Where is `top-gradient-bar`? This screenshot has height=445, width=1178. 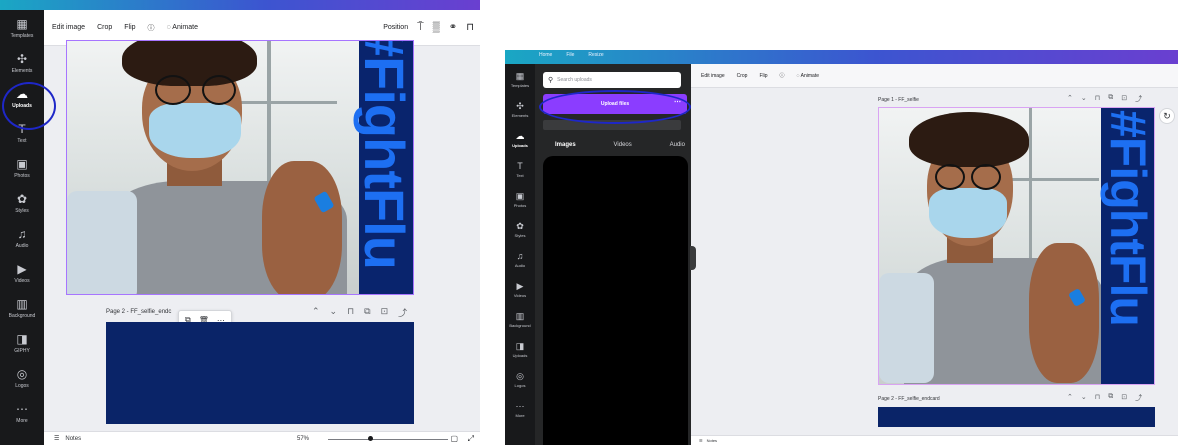
top-gradient-bar is located at coordinates (240, 5).